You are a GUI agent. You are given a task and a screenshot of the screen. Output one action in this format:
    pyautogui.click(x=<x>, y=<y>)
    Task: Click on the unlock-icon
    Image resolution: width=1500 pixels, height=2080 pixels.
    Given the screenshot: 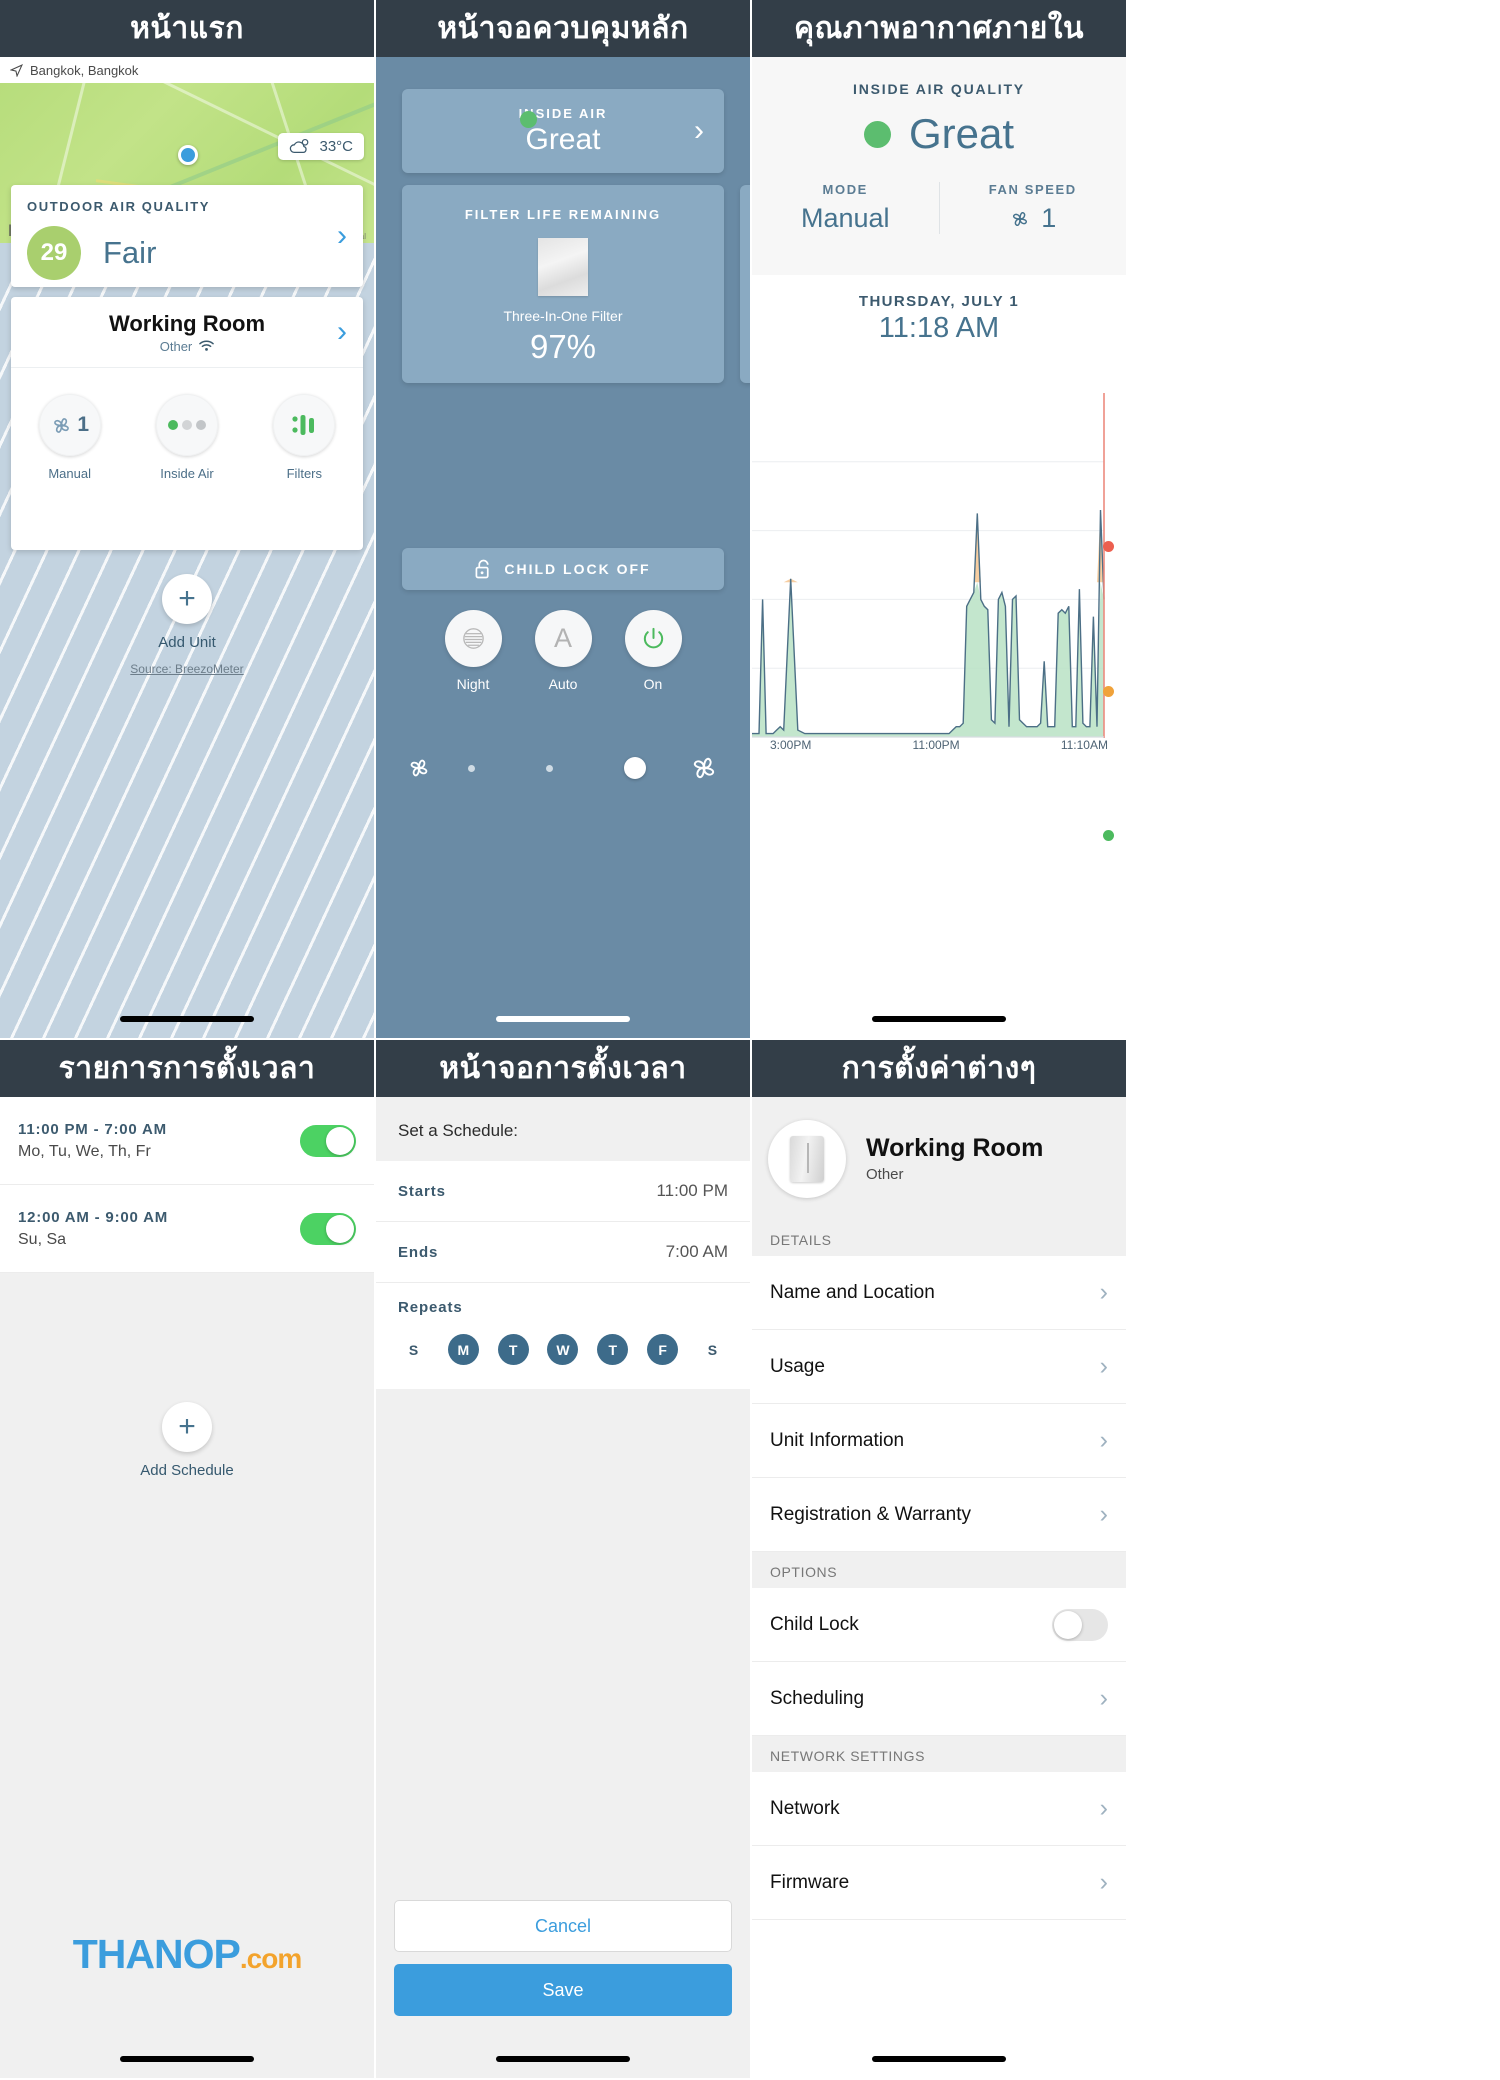 What is the action you would take?
    pyautogui.click(x=482, y=569)
    